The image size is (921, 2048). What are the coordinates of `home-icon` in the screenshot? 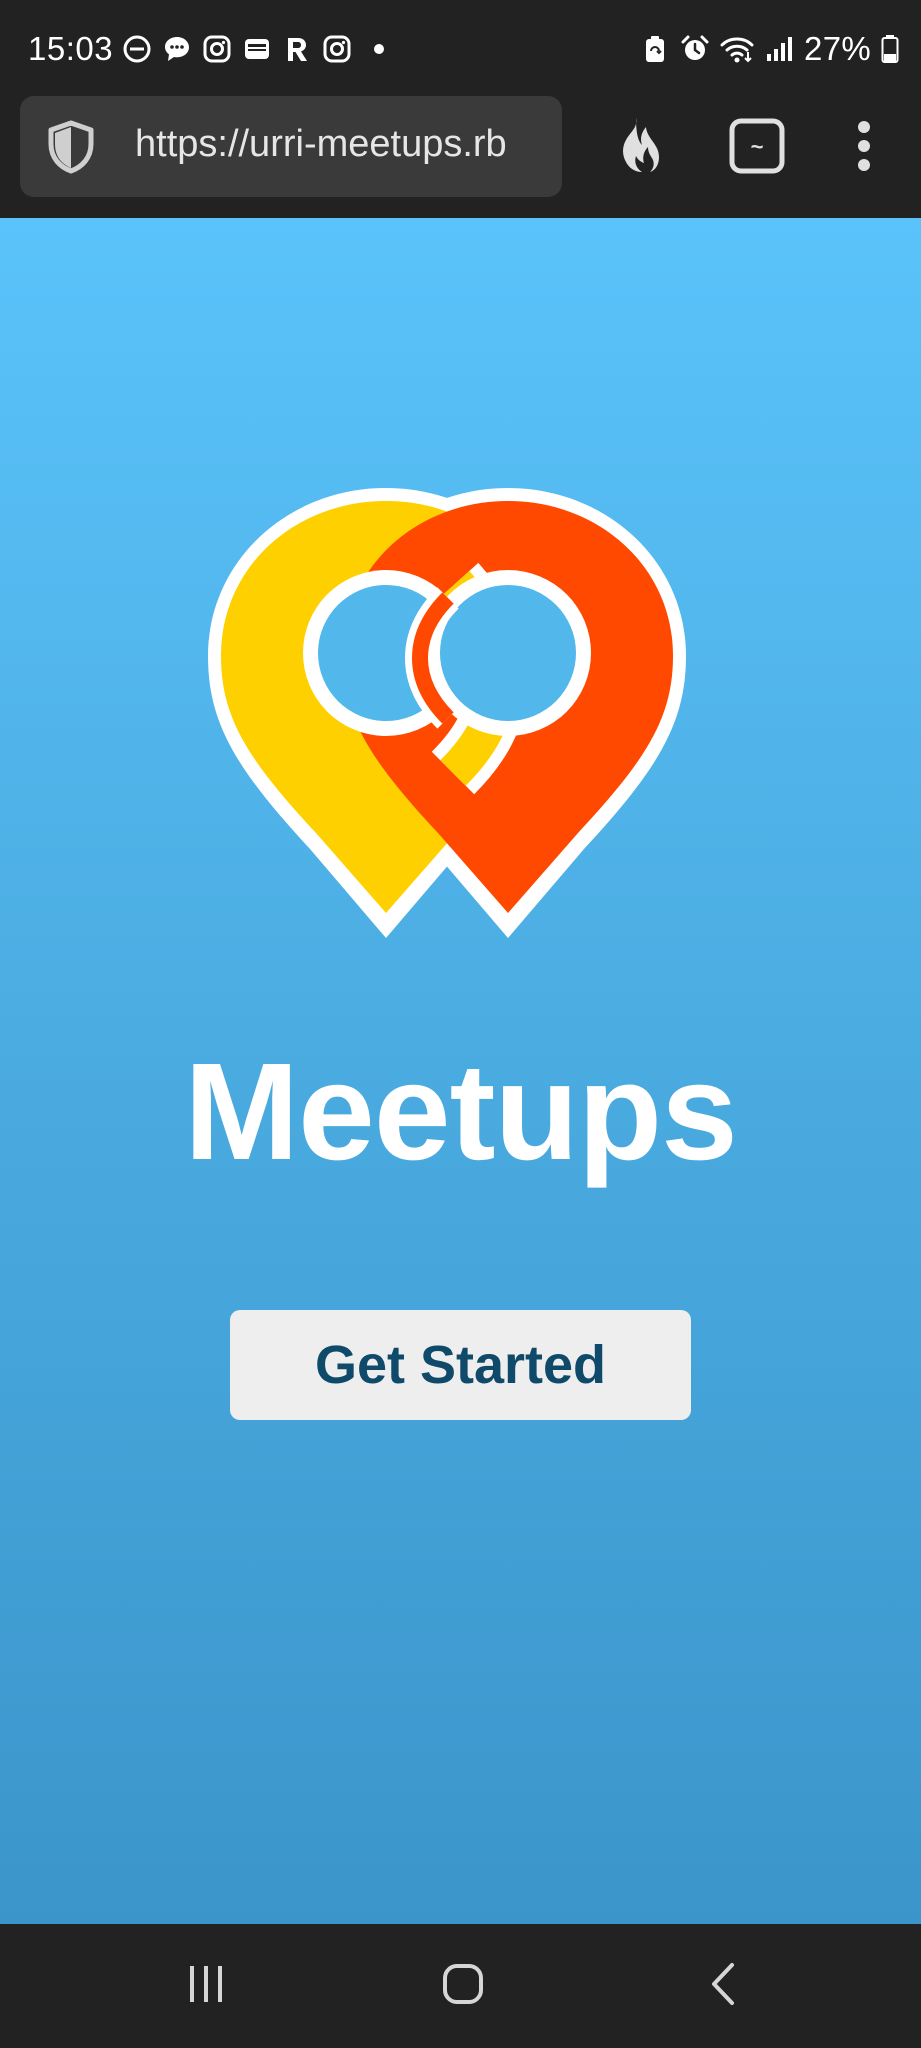 It's located at (463, 1984).